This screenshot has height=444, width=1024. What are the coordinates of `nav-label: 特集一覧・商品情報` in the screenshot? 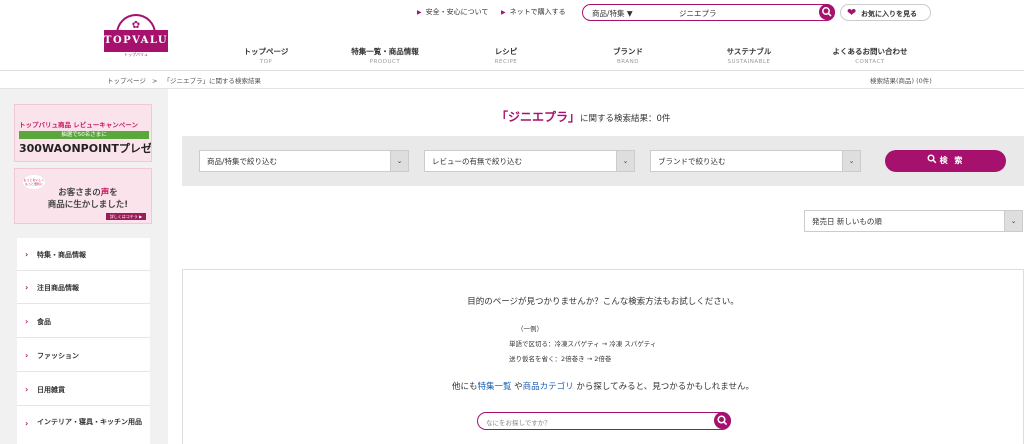 It's located at (385, 51).